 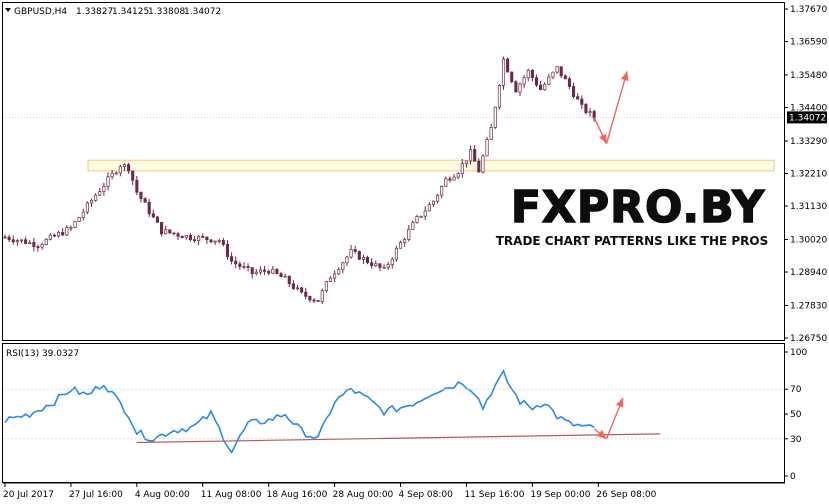 I want to click on rsi-axis-label: 50, so click(x=796, y=415).